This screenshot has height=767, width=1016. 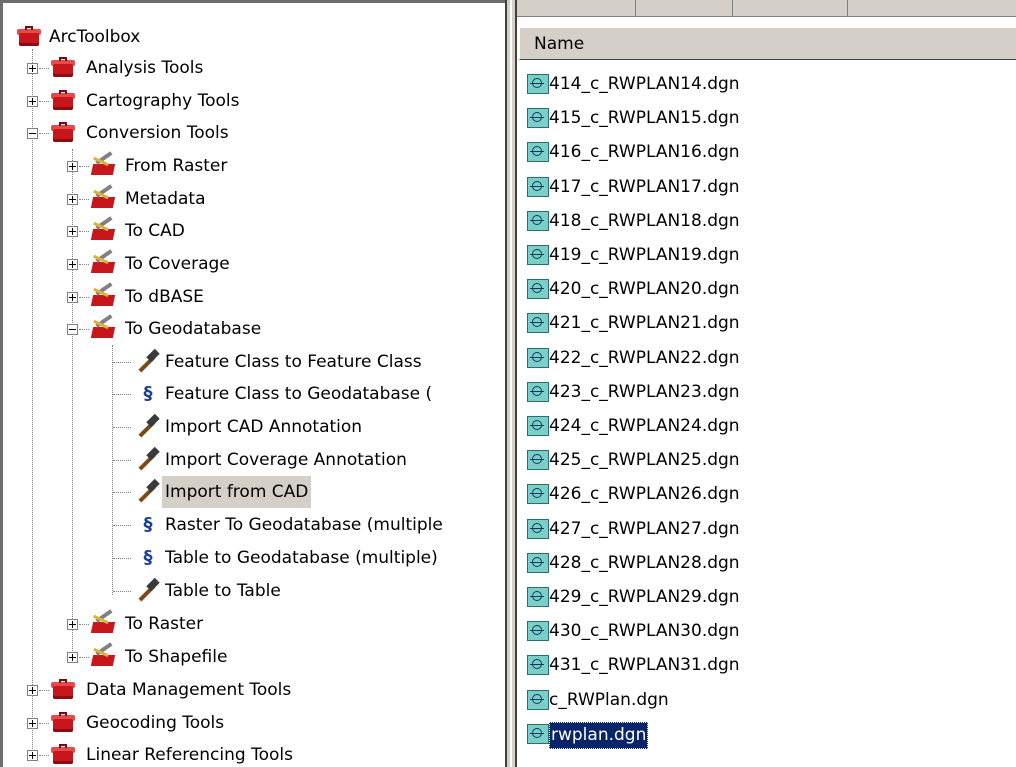 What do you see at coordinates (644, 460) in the screenshot?
I see `file-name: 425_c_RWPLAN25.dgn` at bounding box center [644, 460].